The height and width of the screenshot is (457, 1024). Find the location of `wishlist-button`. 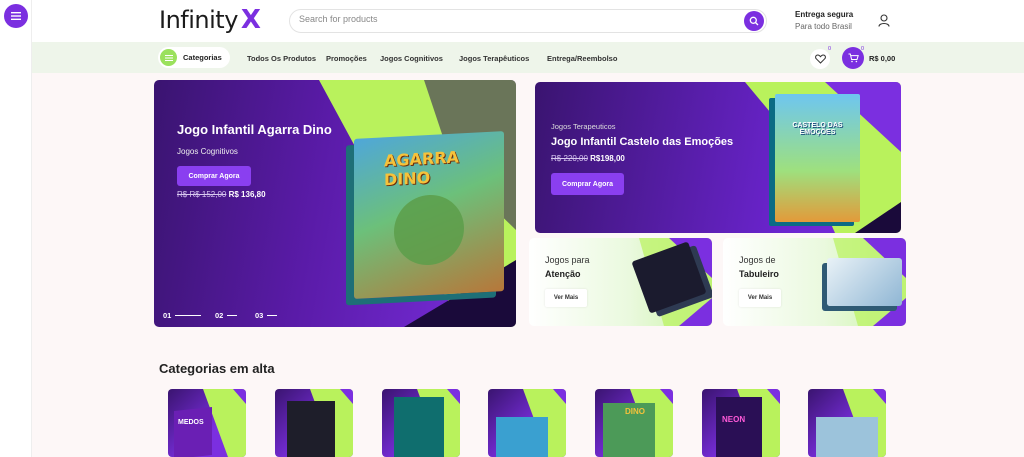

wishlist-button is located at coordinates (820, 59).